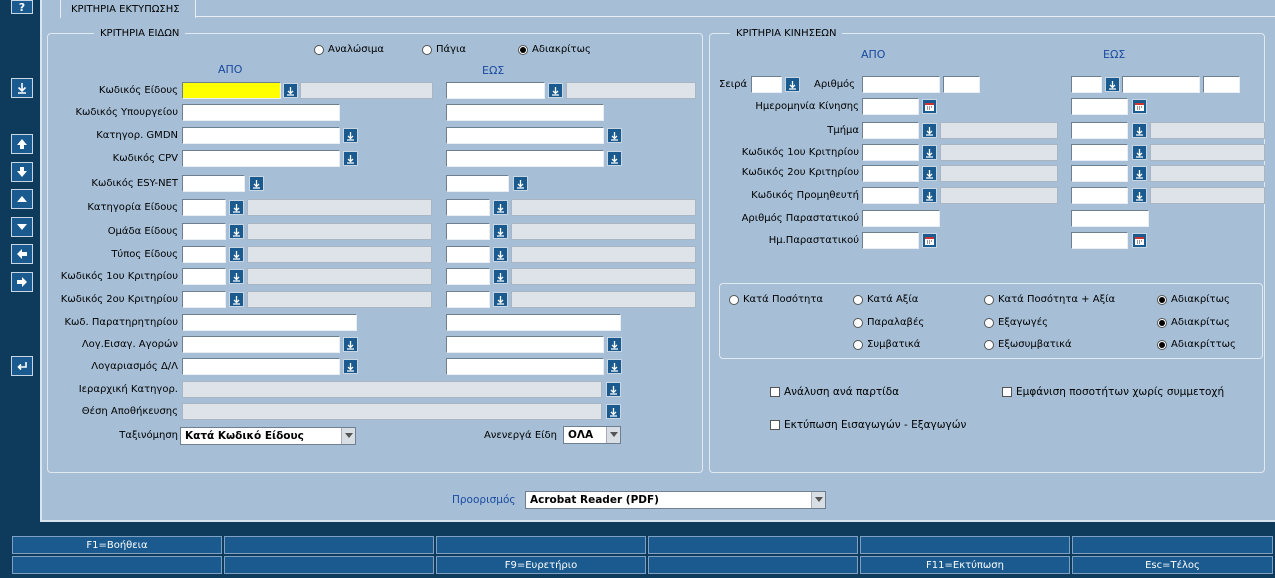 This screenshot has height=578, width=1275. Describe the element at coordinates (392, 389) in the screenshot. I see `hierarchy-input` at that location.